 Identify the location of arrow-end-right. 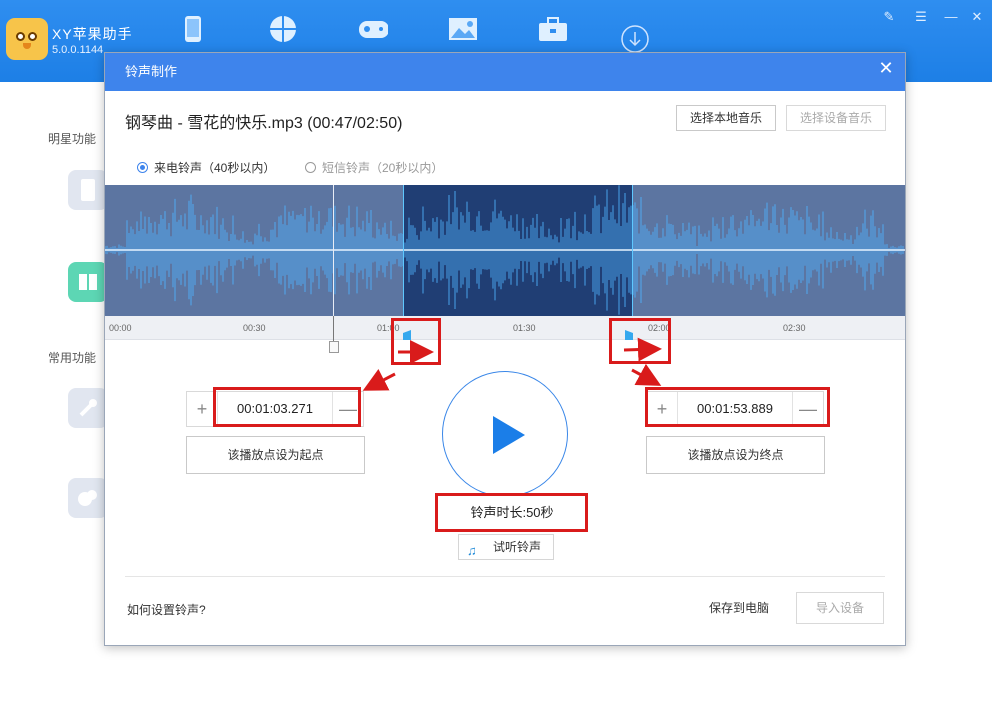
(642, 349).